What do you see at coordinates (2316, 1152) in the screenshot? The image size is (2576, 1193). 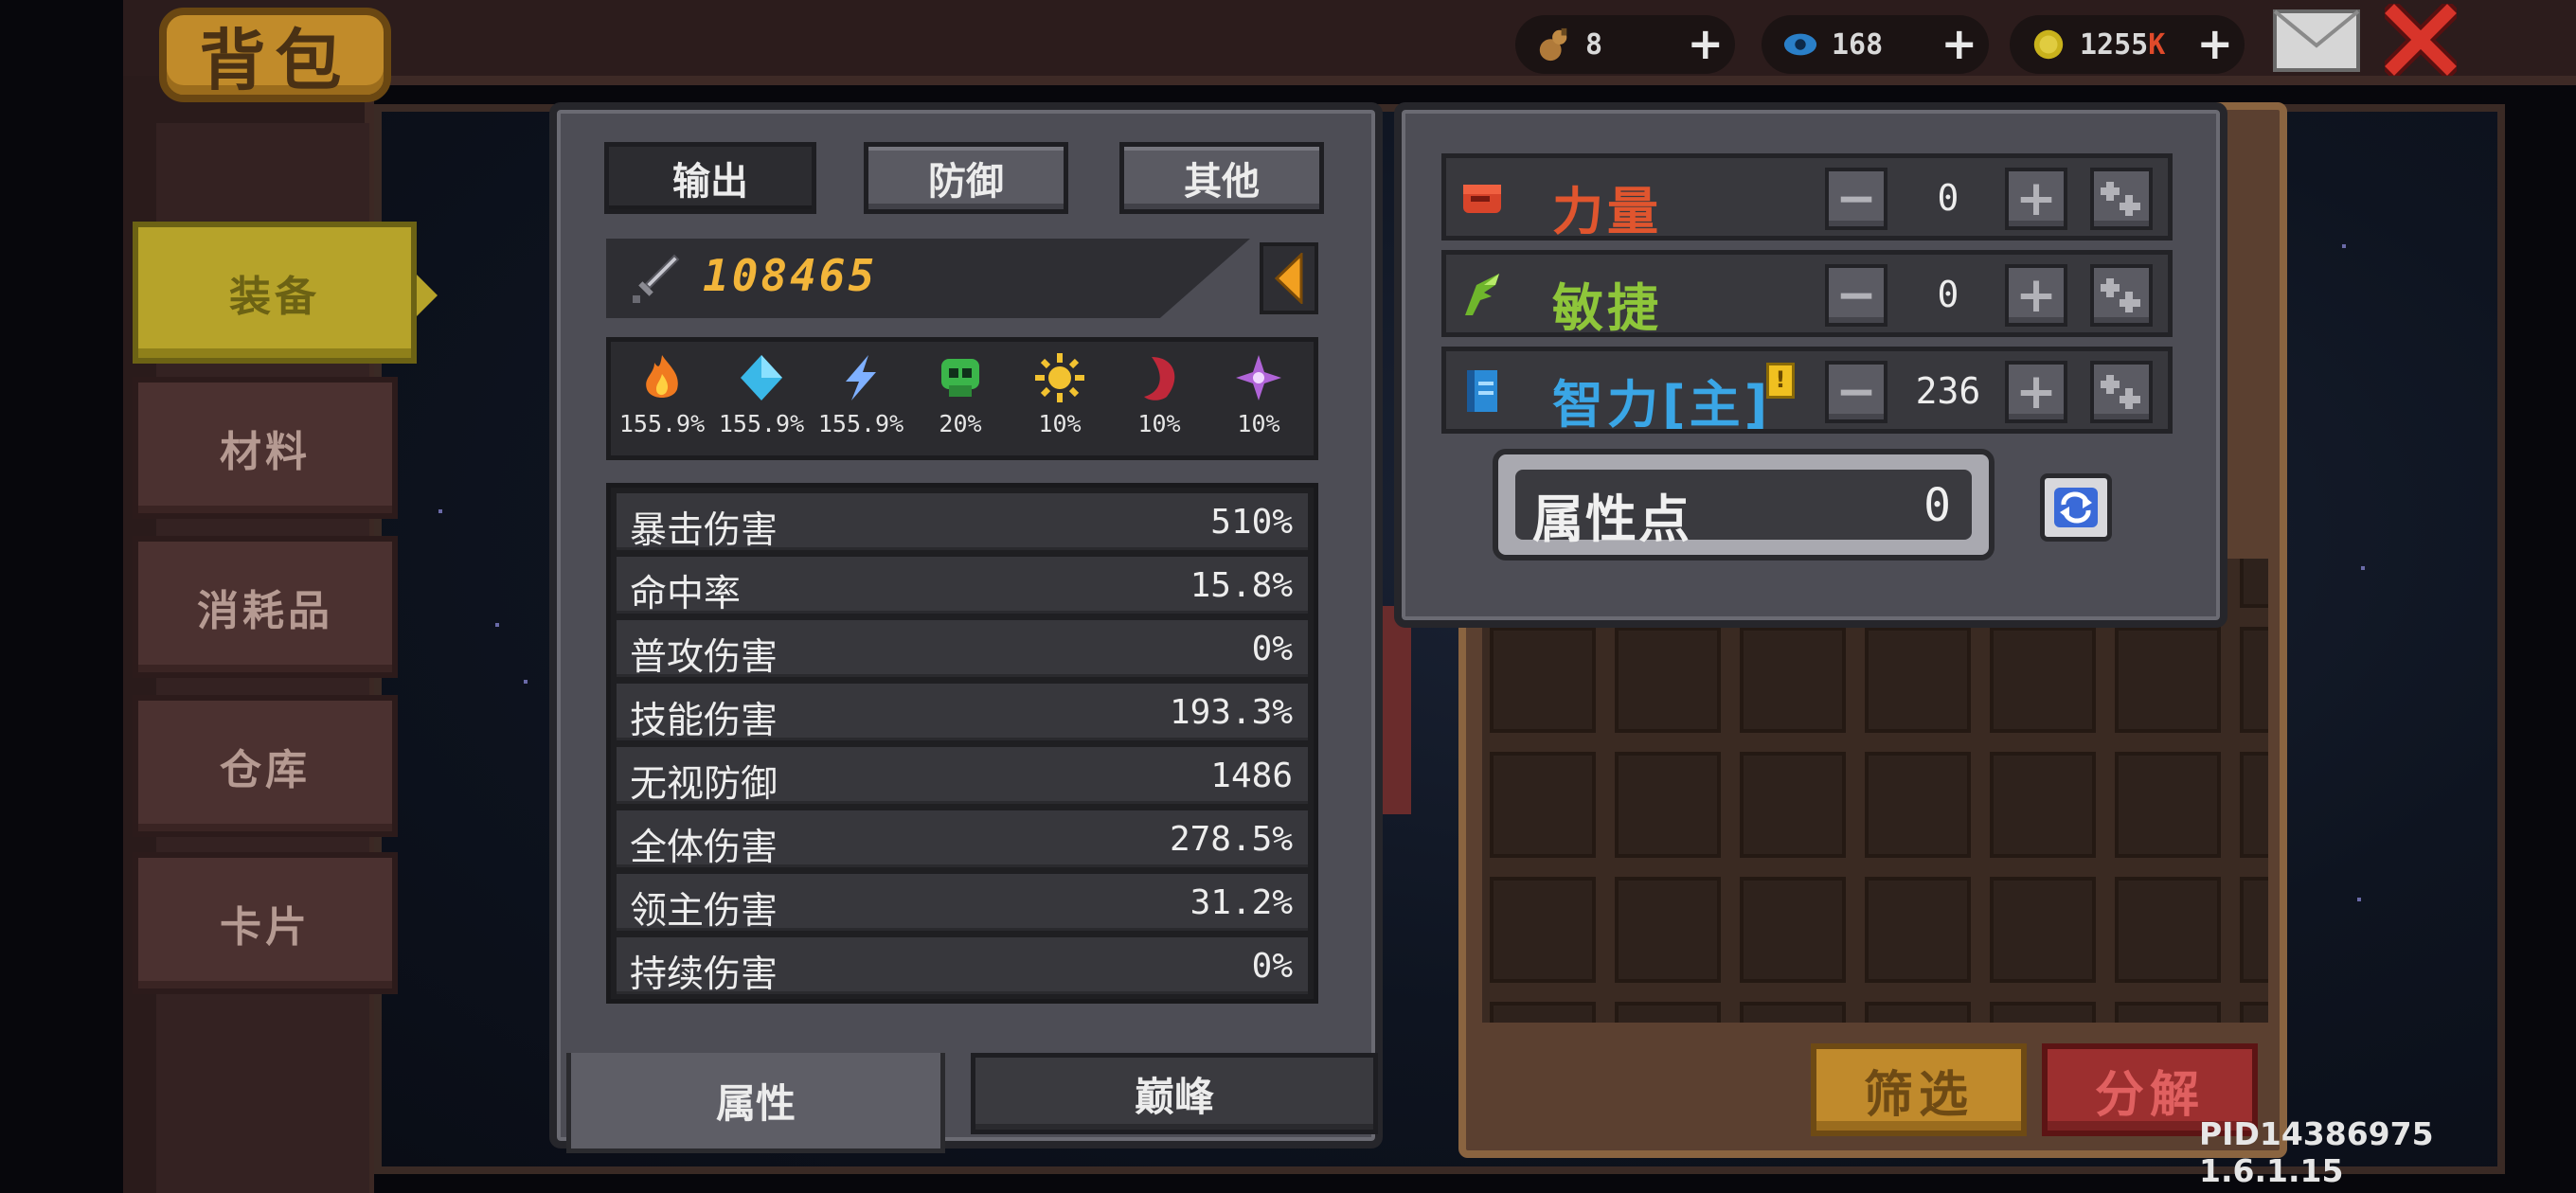 I see `version-label: PID14386975 1.6.1.15` at bounding box center [2316, 1152].